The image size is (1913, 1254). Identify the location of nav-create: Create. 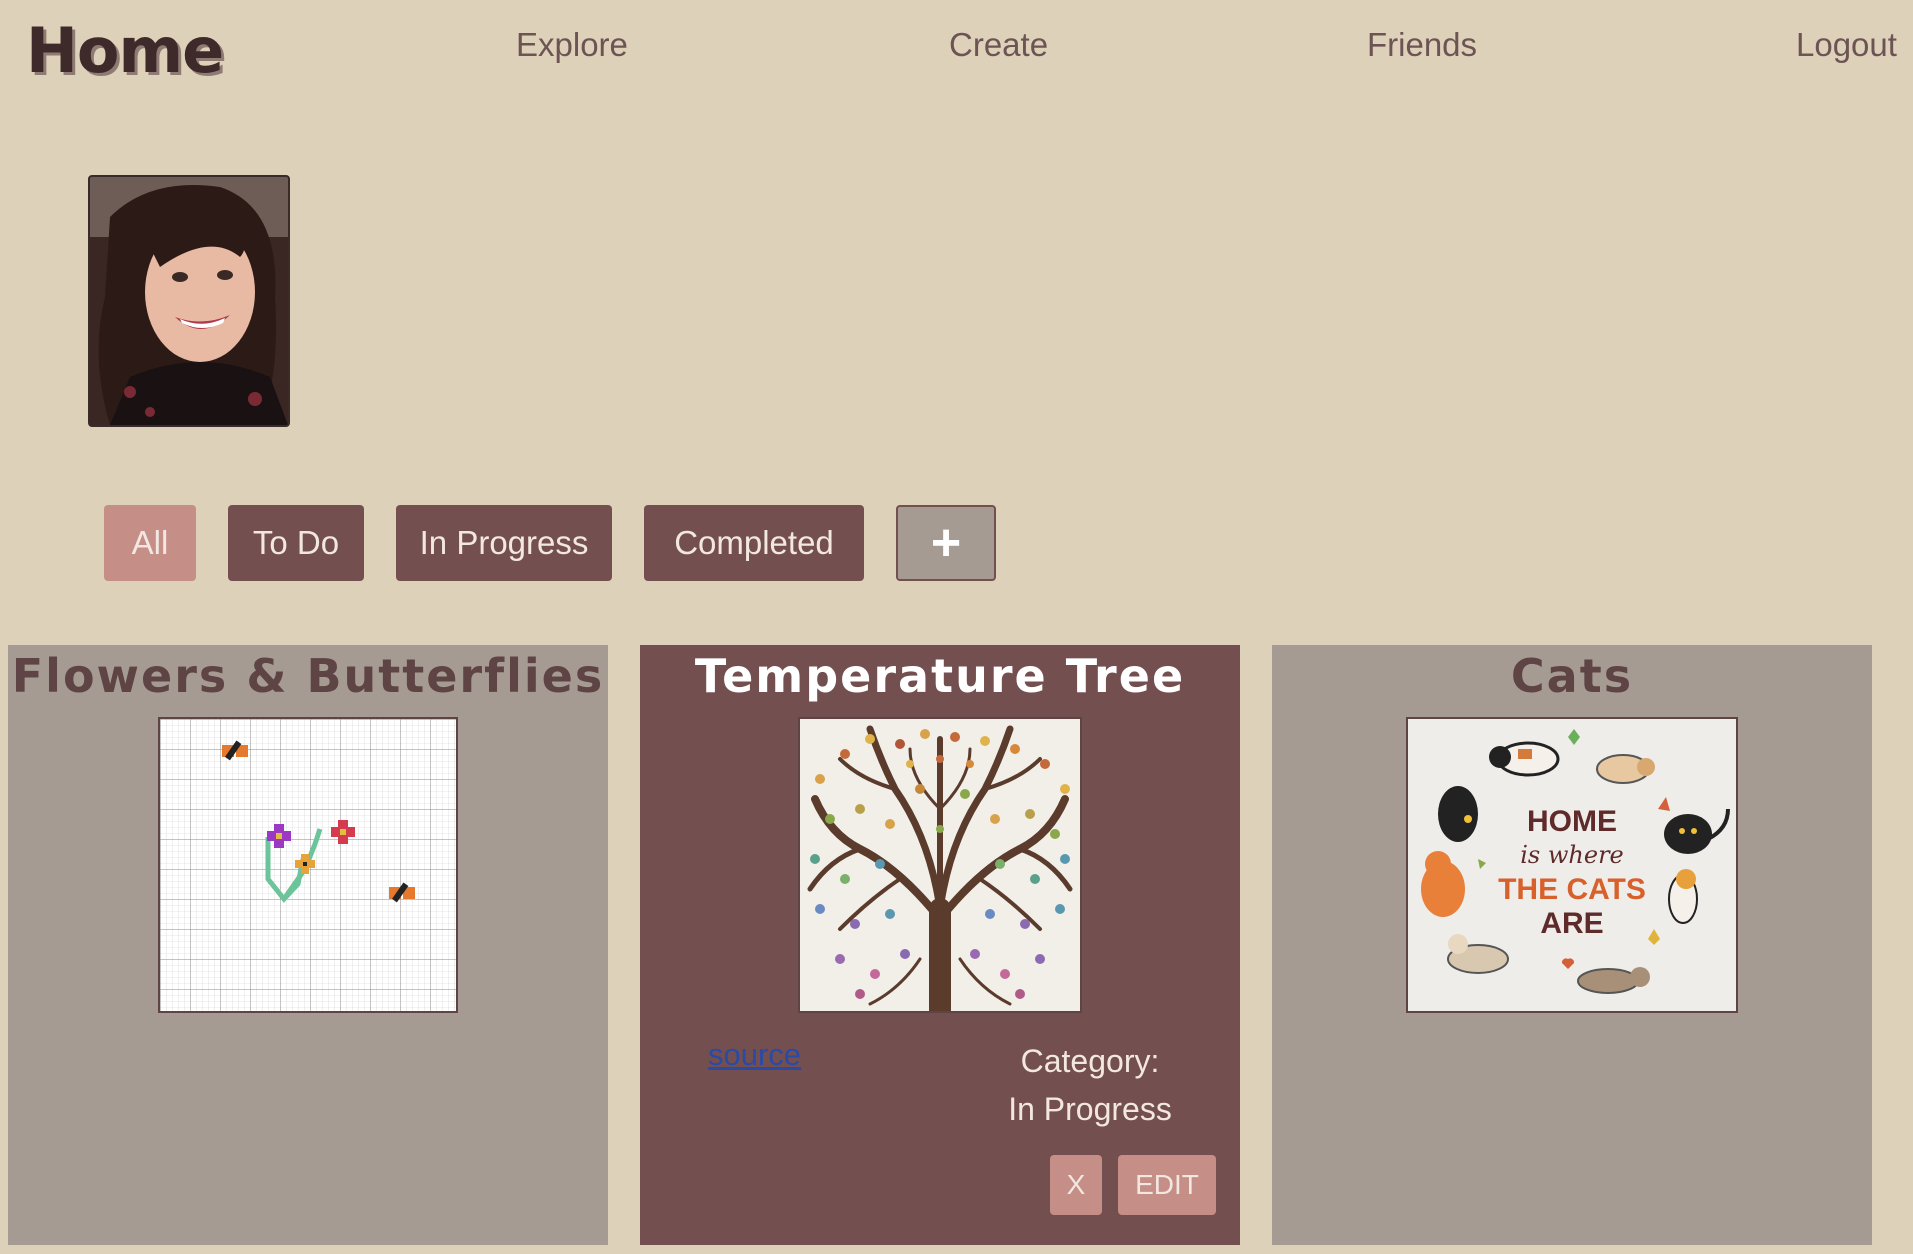
(998, 45).